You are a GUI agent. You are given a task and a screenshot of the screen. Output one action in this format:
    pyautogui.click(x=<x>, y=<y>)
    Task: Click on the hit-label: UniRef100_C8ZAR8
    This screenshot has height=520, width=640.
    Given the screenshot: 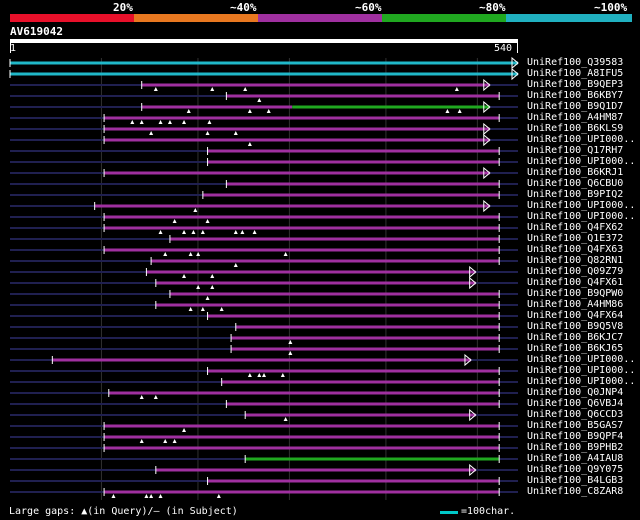 What is the action you would take?
    pyautogui.click(x=575, y=491)
    